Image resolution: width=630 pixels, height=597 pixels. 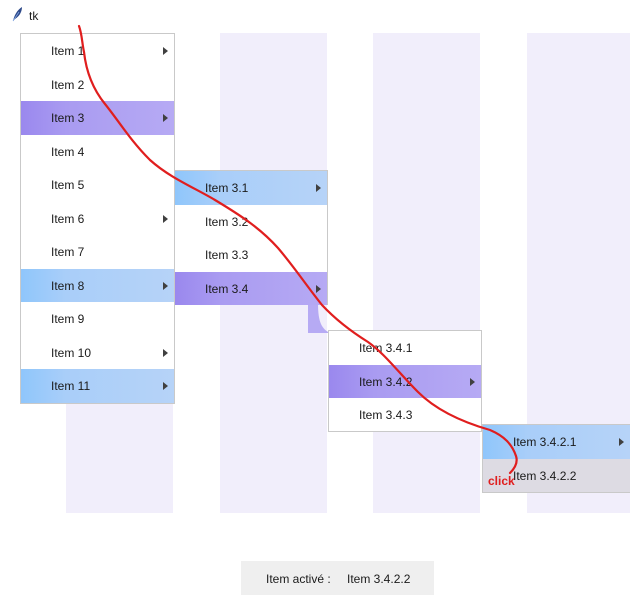 I want to click on menu-item-3: Item 3, so click(x=97, y=118).